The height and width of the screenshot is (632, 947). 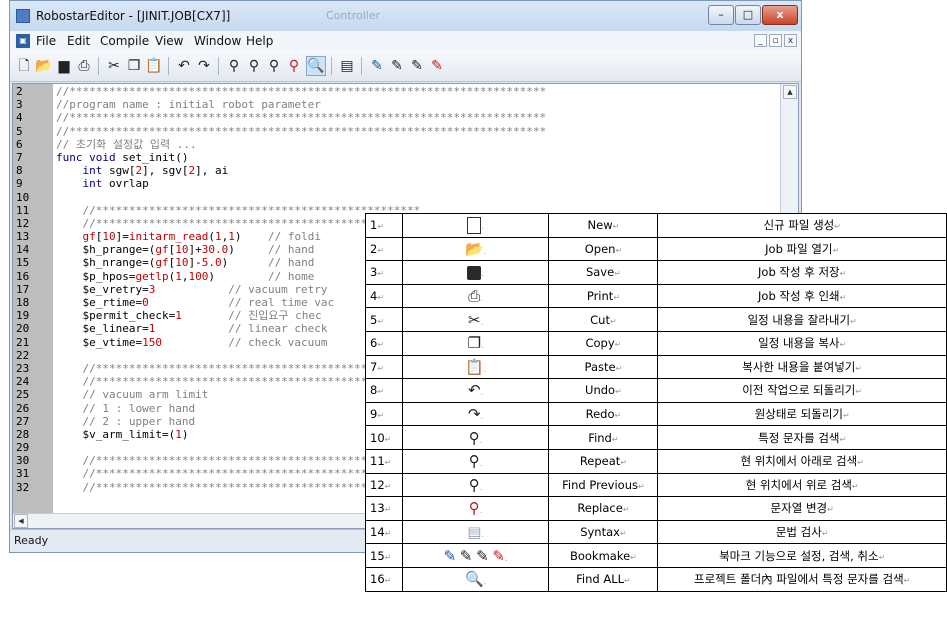 I want to click on find-all-icon: 🔍., so click(x=475, y=579).